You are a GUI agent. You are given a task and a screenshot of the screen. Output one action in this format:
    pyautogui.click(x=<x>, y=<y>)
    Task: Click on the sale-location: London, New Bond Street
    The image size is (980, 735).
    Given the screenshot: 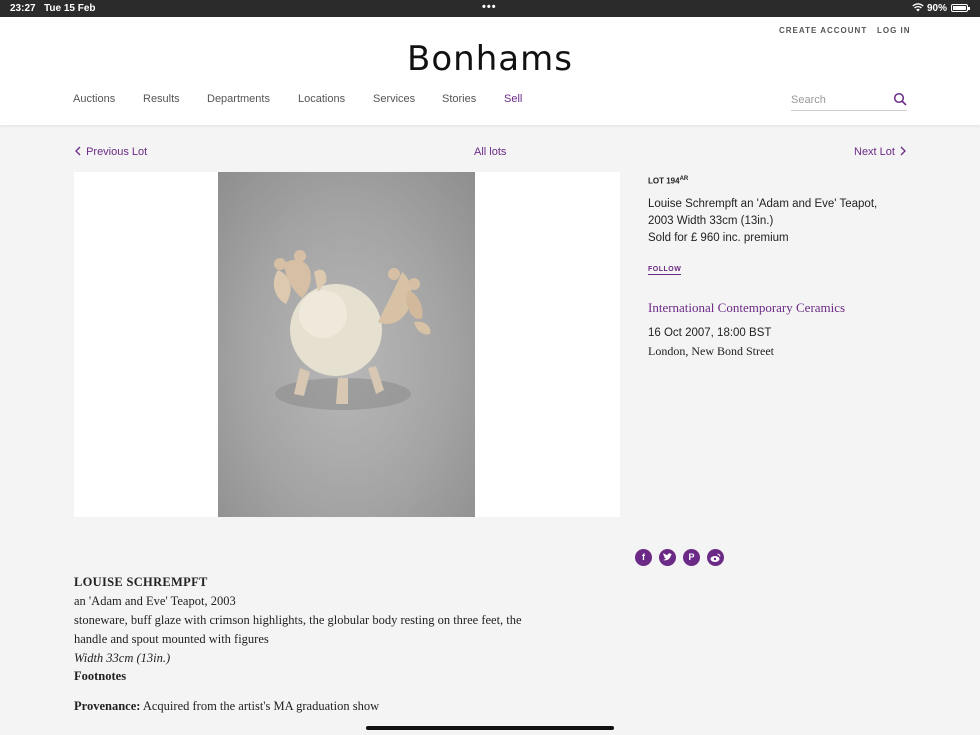 What is the action you would take?
    pyautogui.click(x=711, y=351)
    